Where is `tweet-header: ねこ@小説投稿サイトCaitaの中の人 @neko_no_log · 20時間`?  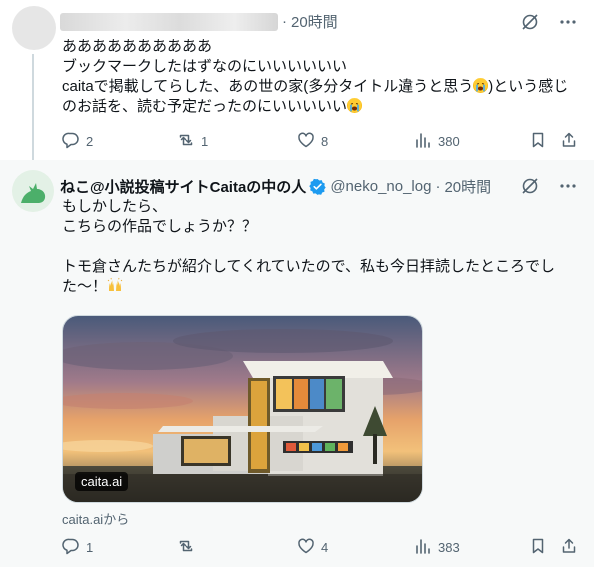 tweet-header: ねこ@小説投稿サイトCaitaの中の人 @neko_no_log · 20時間 is located at coordinates (275, 186).